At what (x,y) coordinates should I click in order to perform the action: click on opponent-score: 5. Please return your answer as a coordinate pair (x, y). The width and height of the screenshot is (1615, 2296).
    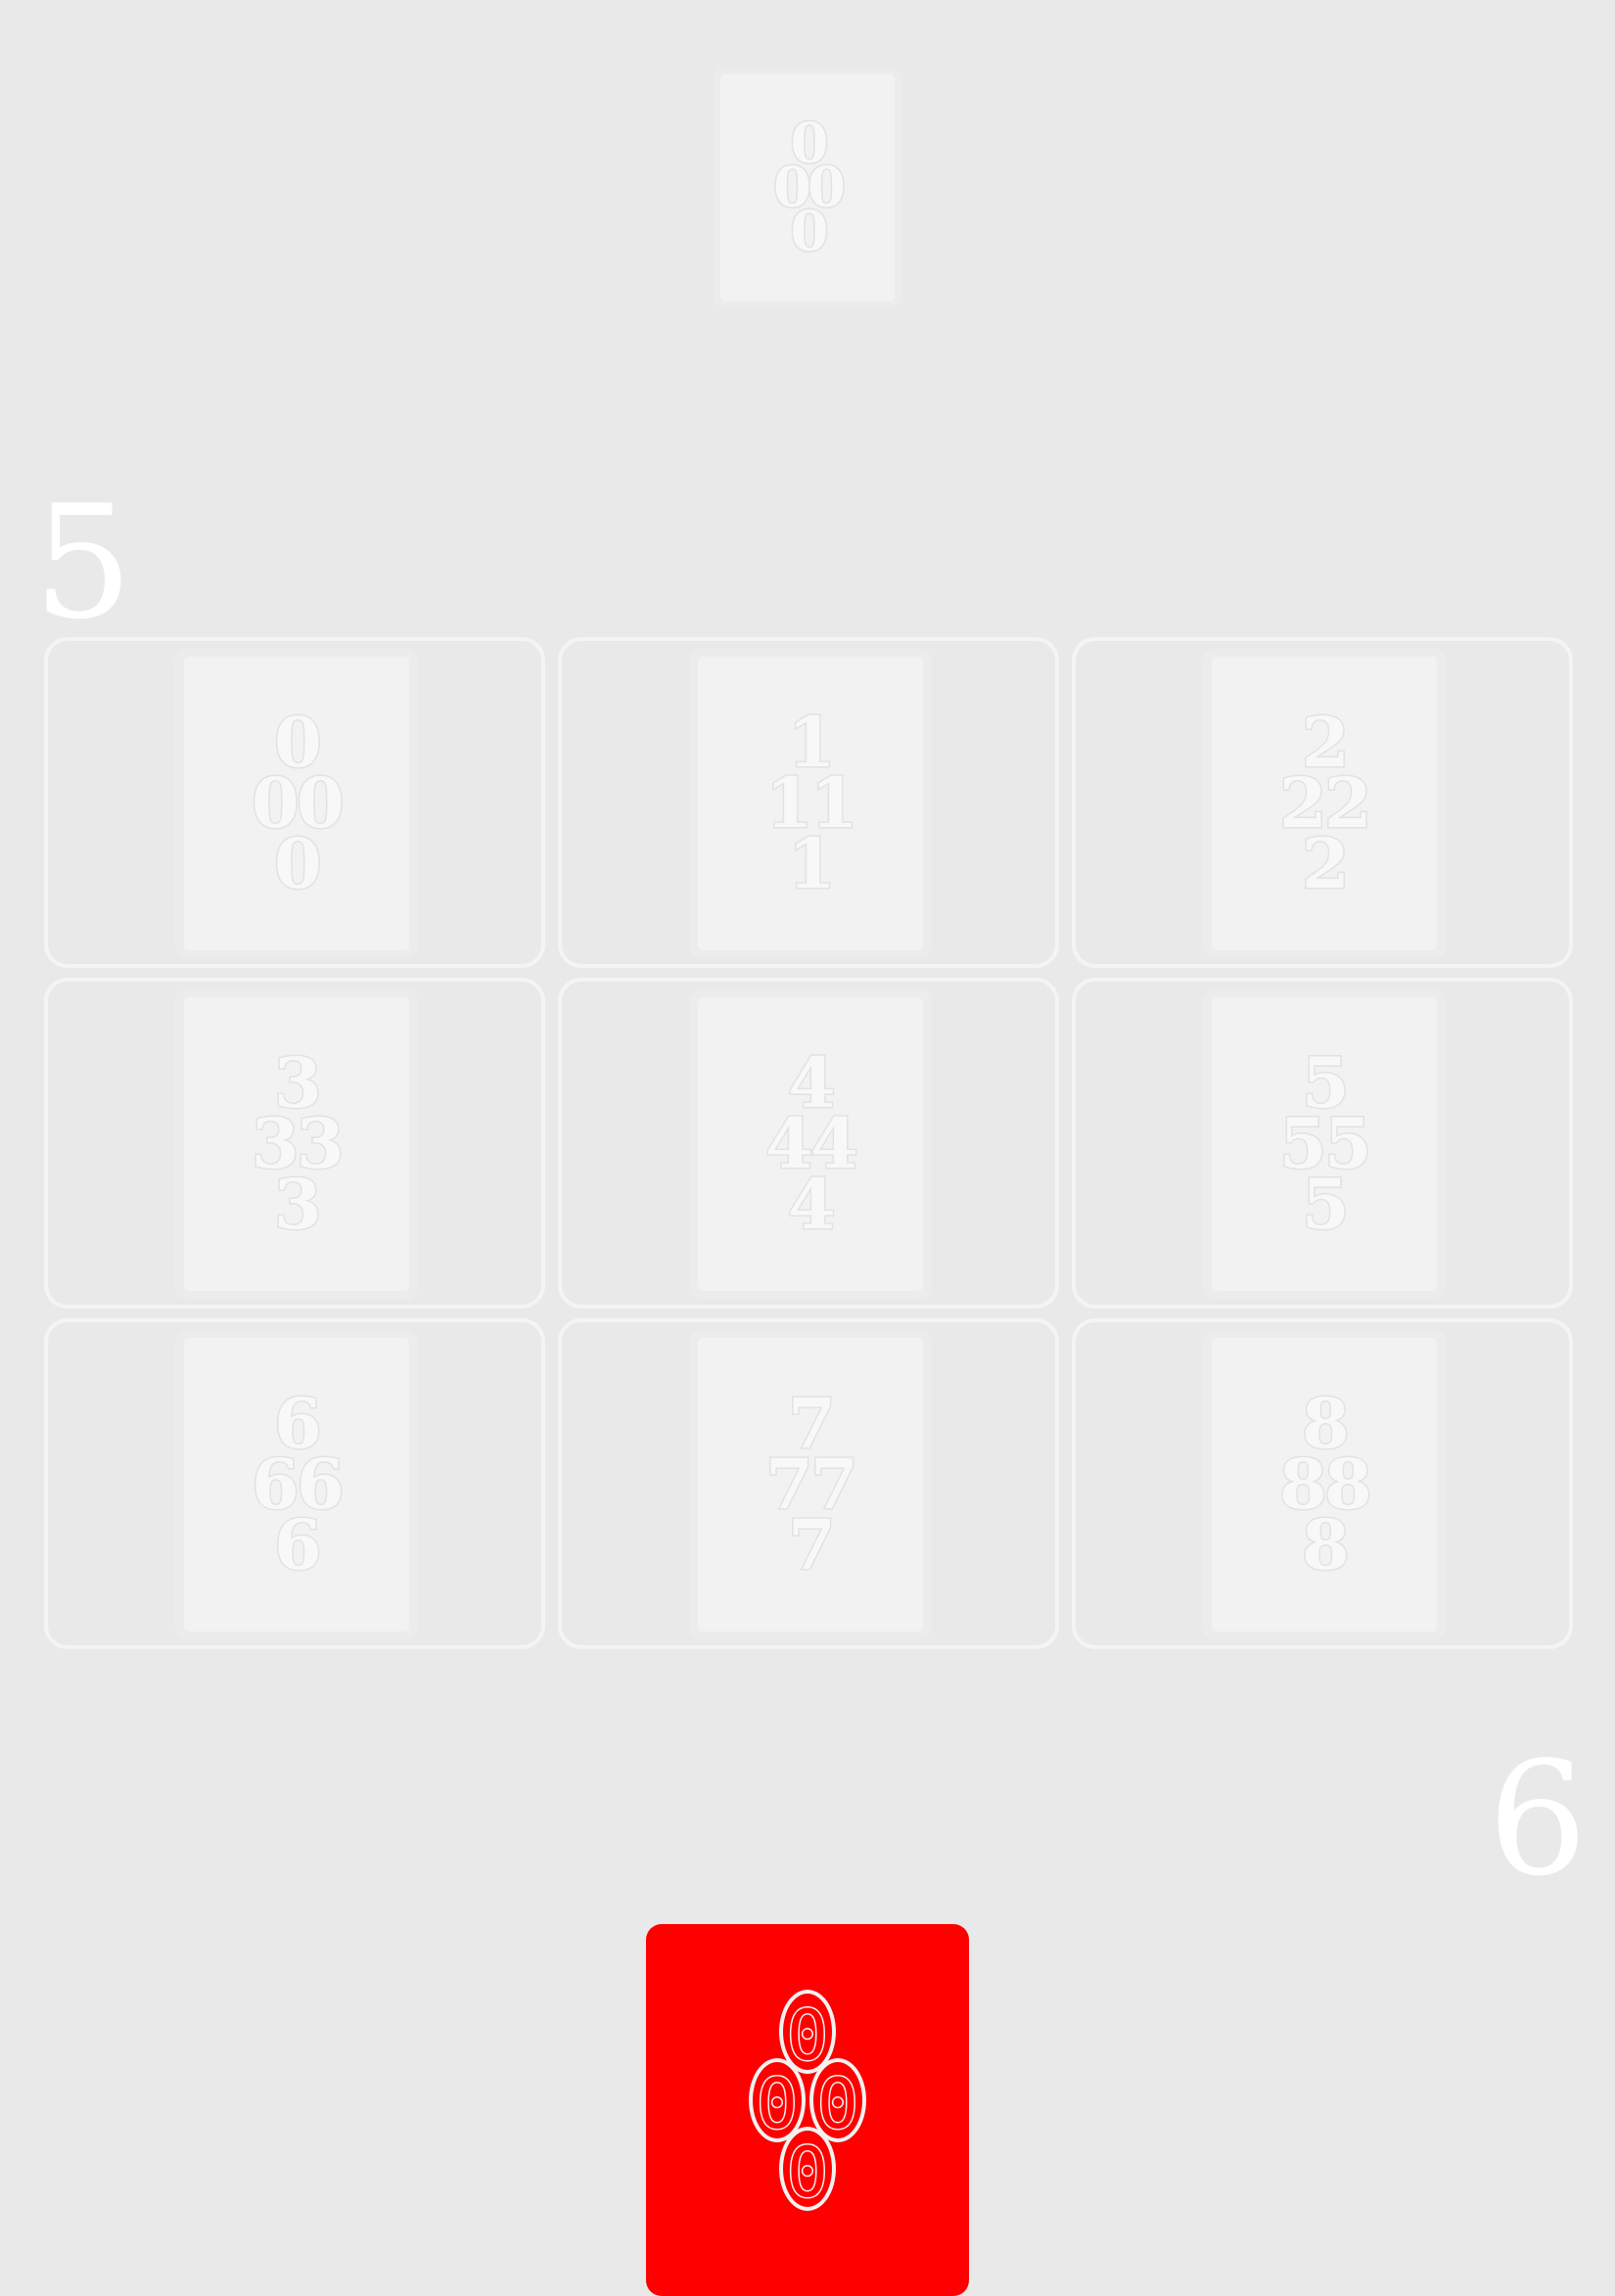
    Looking at the image, I should click on (83, 562).